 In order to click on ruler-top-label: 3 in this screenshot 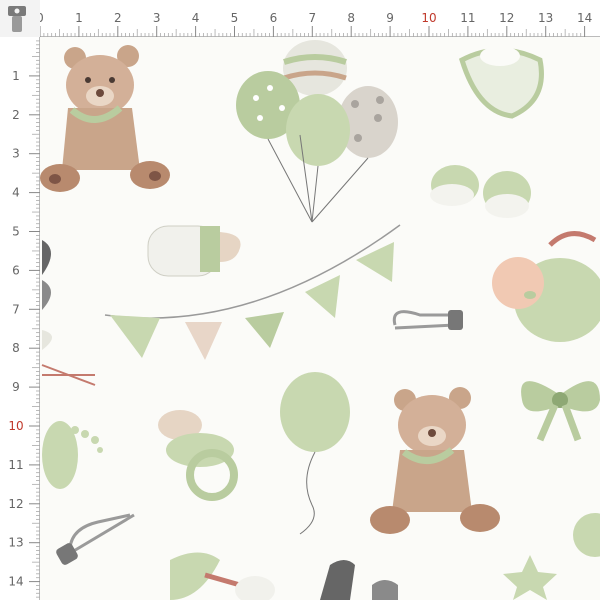, I will do `click(157, 18)`.